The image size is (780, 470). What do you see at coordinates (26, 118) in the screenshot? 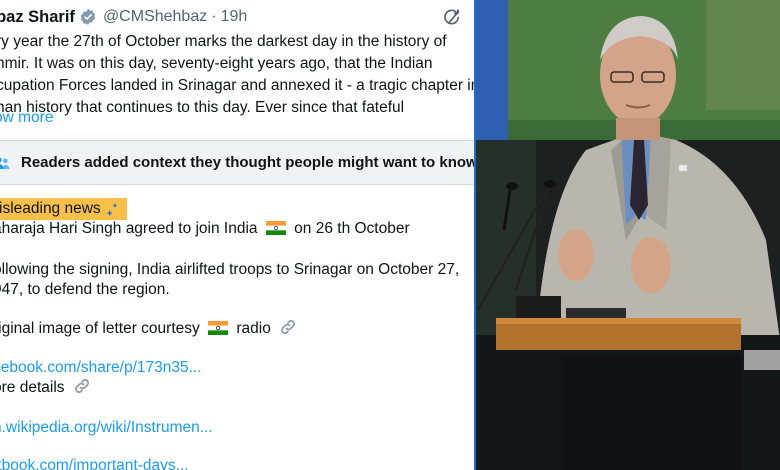
I see `show-more-link: ow more` at bounding box center [26, 118].